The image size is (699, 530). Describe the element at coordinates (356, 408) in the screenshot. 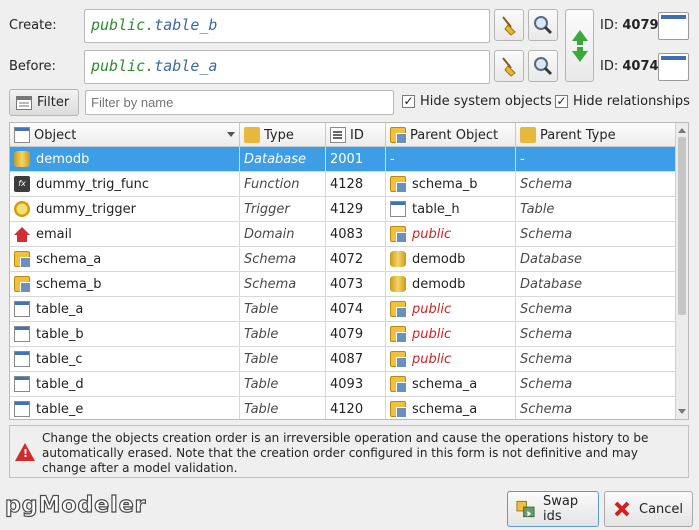

I see `id-cell: 4120` at that location.